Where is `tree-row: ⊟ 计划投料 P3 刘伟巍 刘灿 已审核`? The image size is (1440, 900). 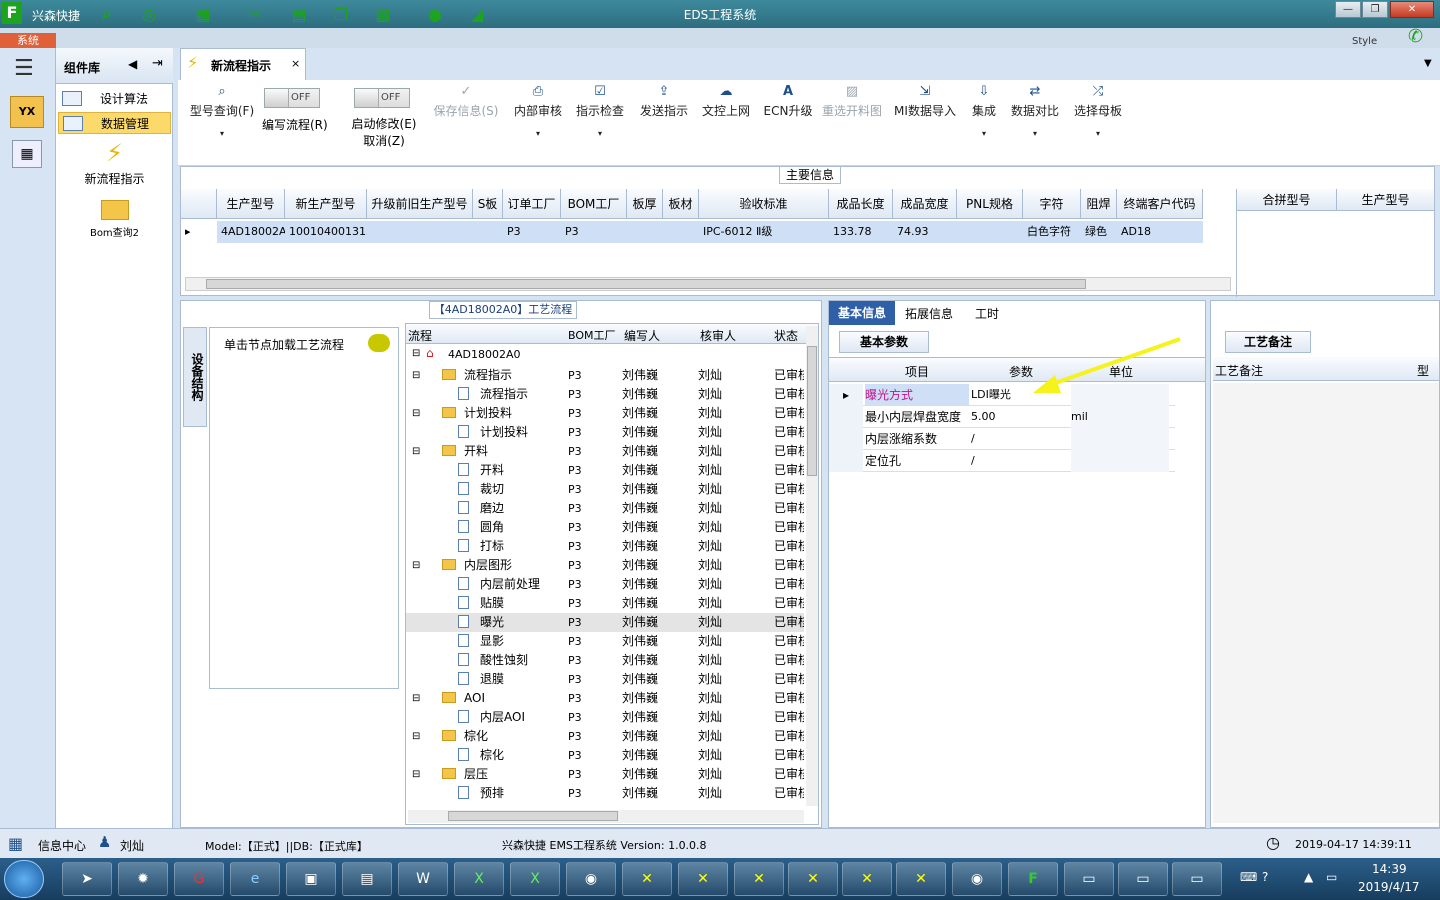 tree-row: ⊟ 计划投料 P3 刘伟巍 刘灿 已审核 is located at coordinates (605, 413).